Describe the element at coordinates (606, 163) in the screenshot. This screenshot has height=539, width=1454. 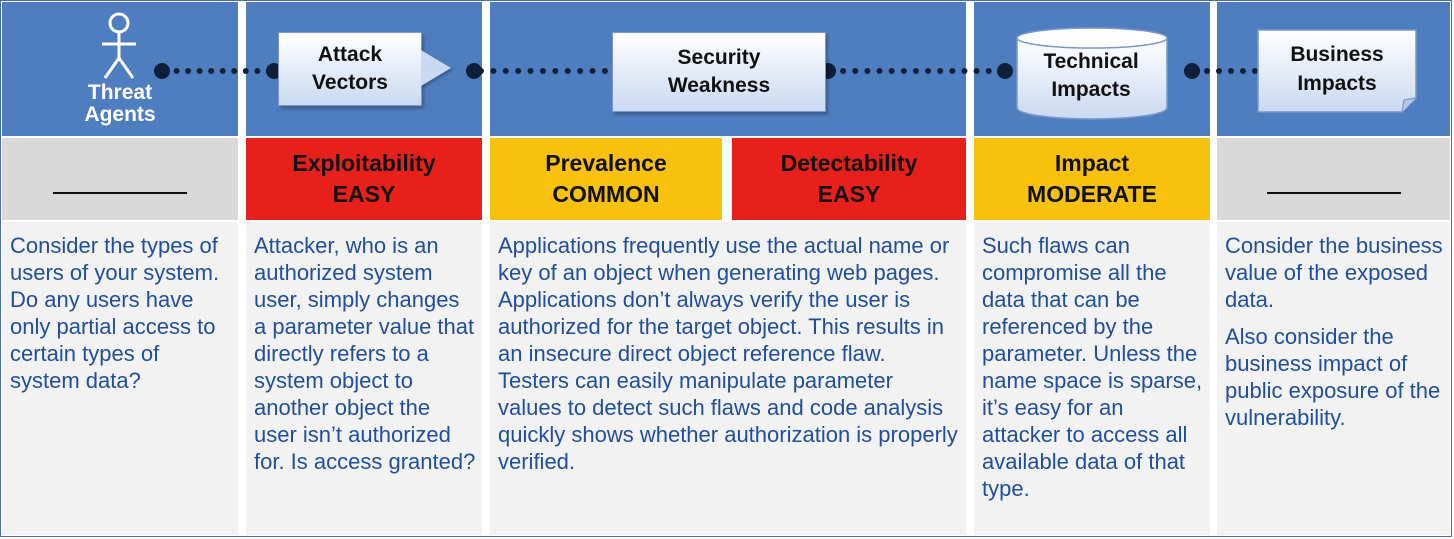
I see `prevalence-label: Prevalence` at that location.